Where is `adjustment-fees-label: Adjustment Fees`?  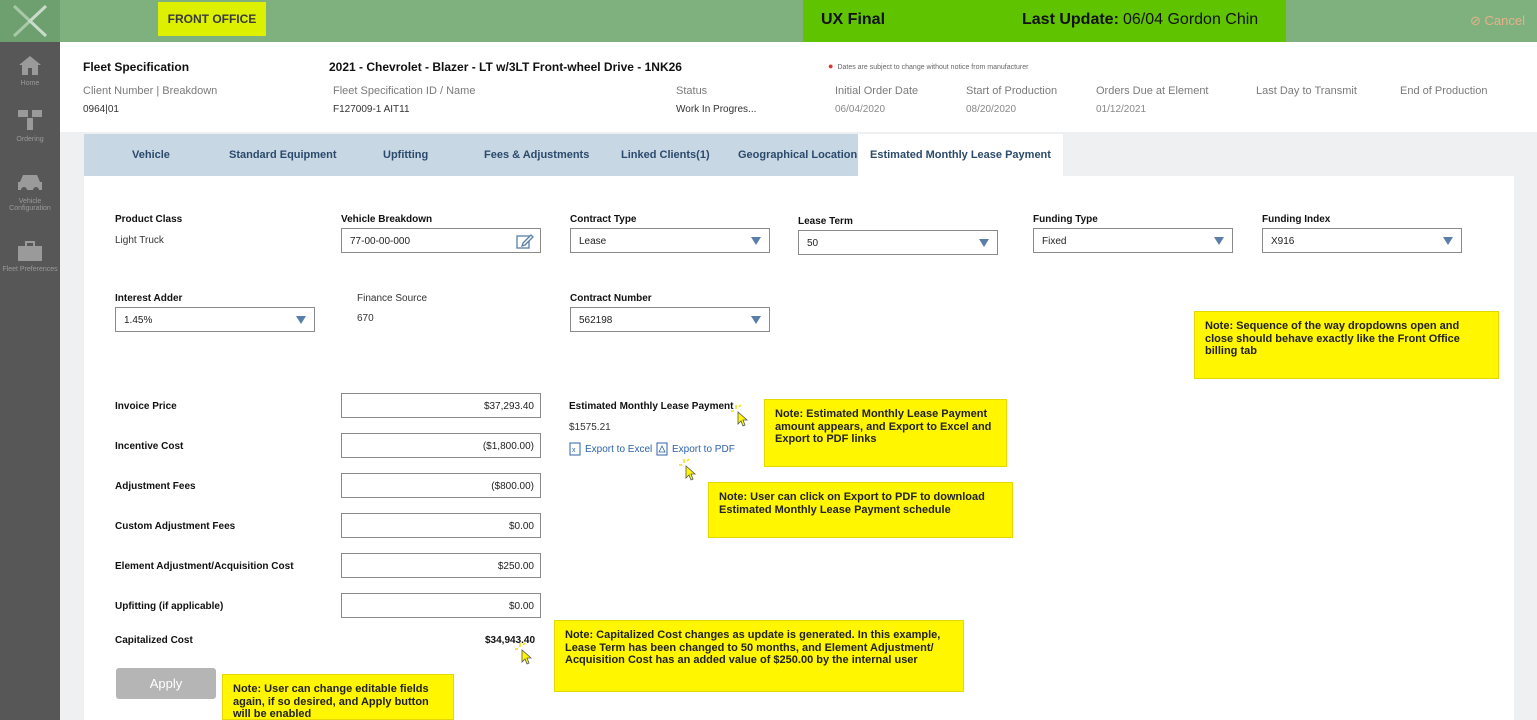
adjustment-fees-label: Adjustment Fees is located at coordinates (155, 486).